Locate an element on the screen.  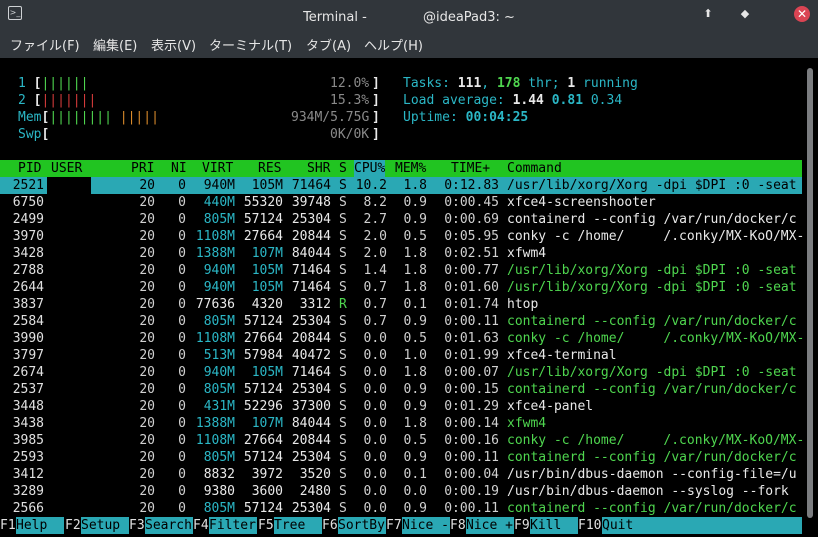
cell-shr: 20844 is located at coordinates (311, 440).